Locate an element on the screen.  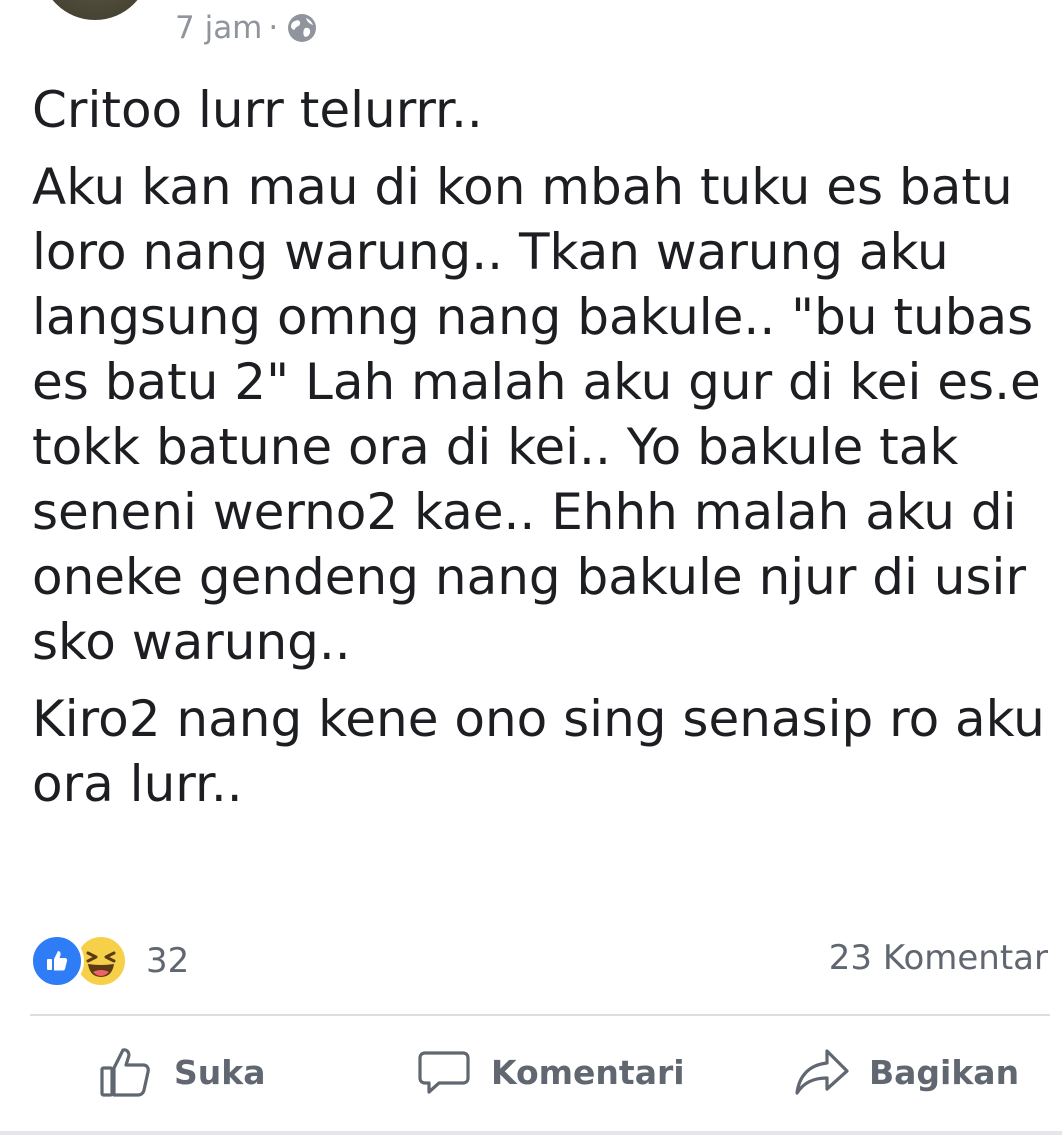
author-avatar is located at coordinates (95, 10).